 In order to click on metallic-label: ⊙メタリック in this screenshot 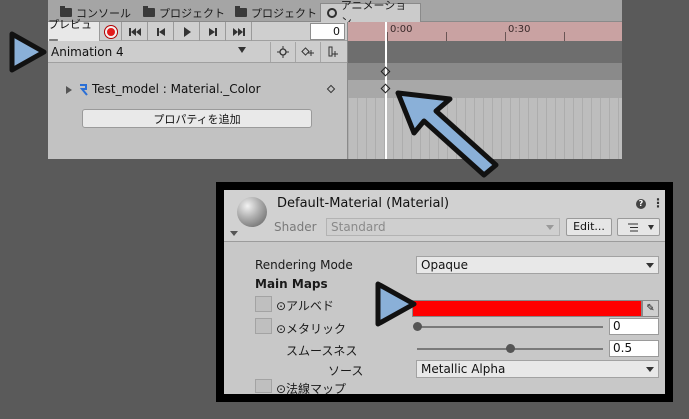, I will do `click(311, 329)`.